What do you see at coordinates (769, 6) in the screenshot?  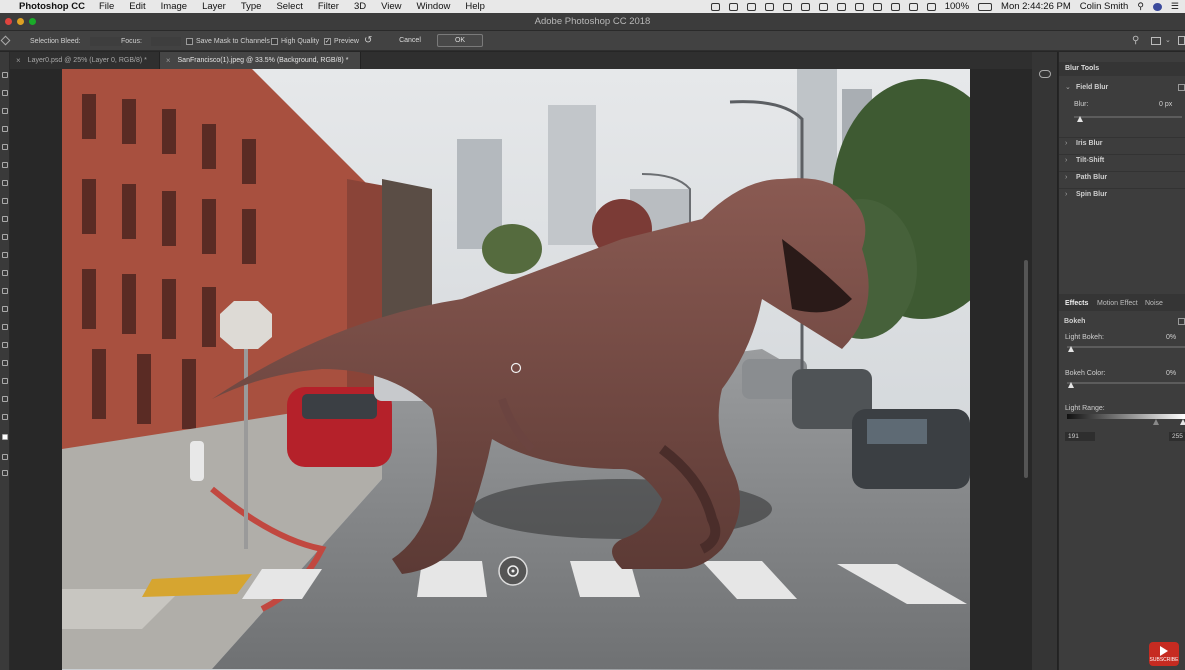 I see `sync-icon` at bounding box center [769, 6].